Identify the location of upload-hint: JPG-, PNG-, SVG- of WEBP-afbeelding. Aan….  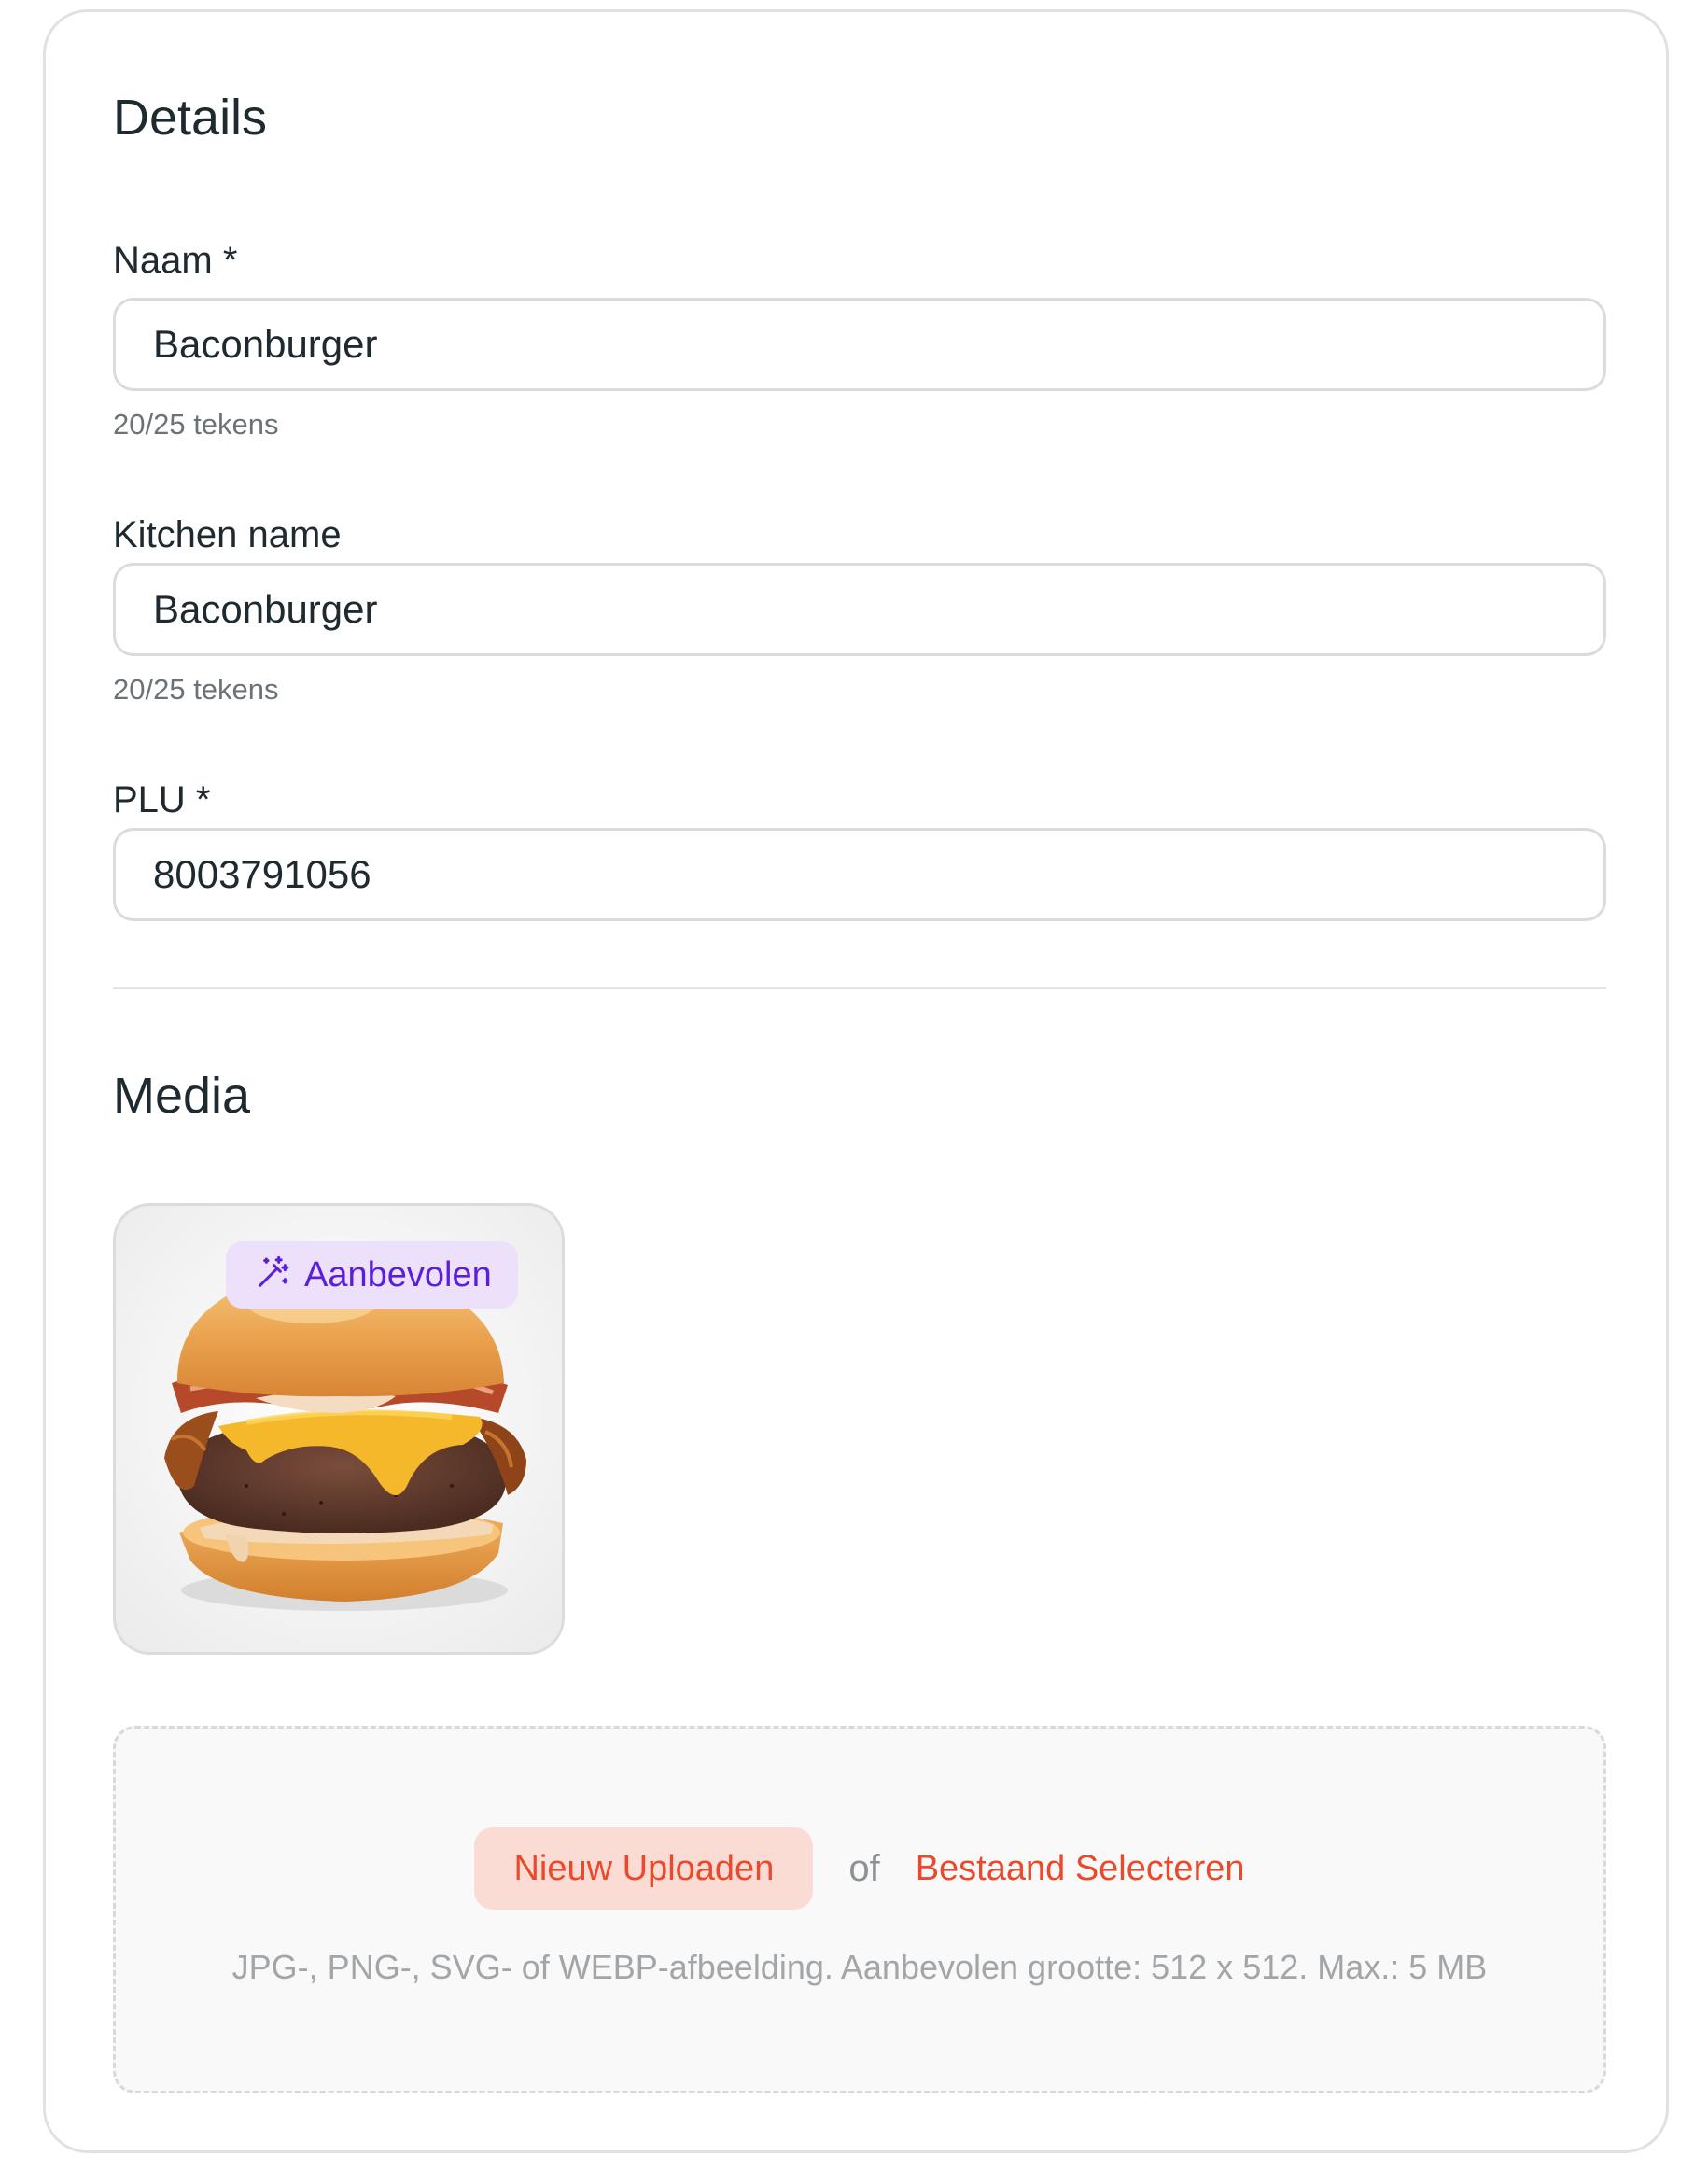
(859, 1967).